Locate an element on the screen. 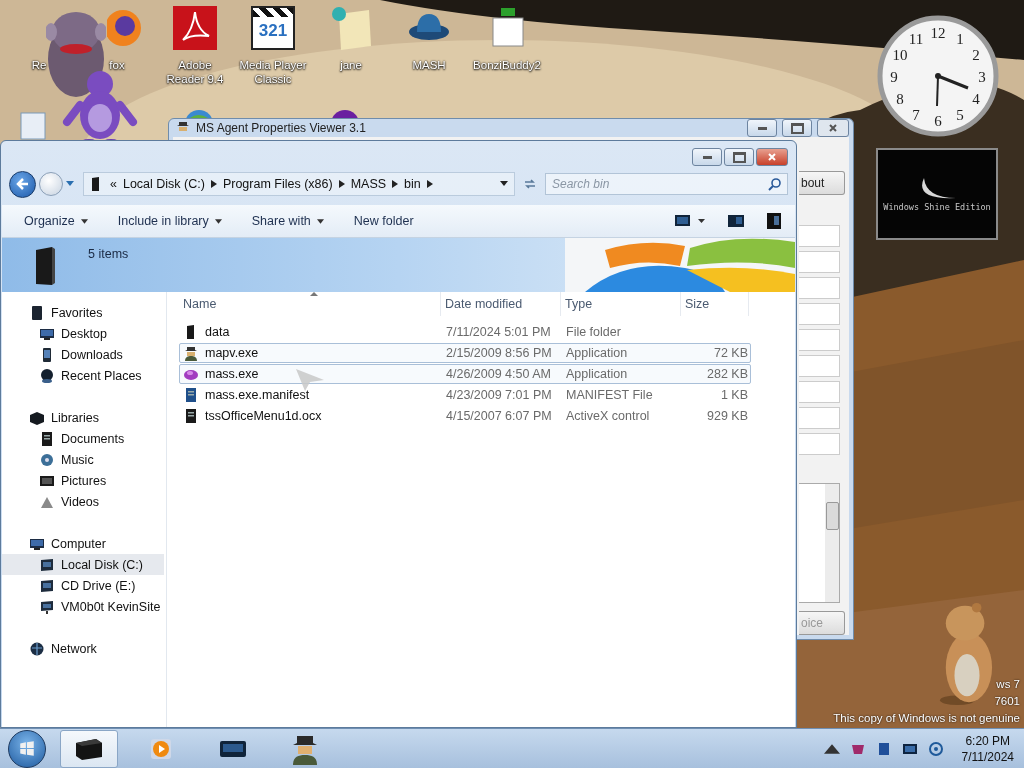  start-button is located at coordinates (27, 748).